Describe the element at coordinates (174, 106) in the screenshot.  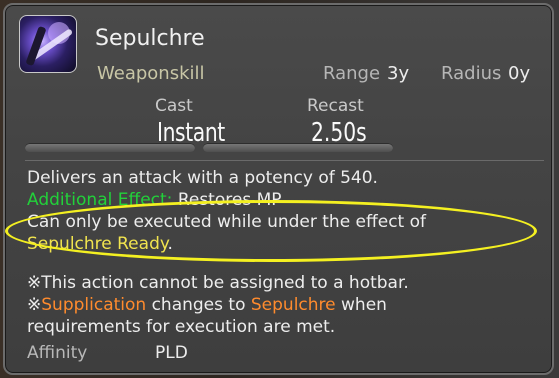
I see `cast-label: Cast` at that location.